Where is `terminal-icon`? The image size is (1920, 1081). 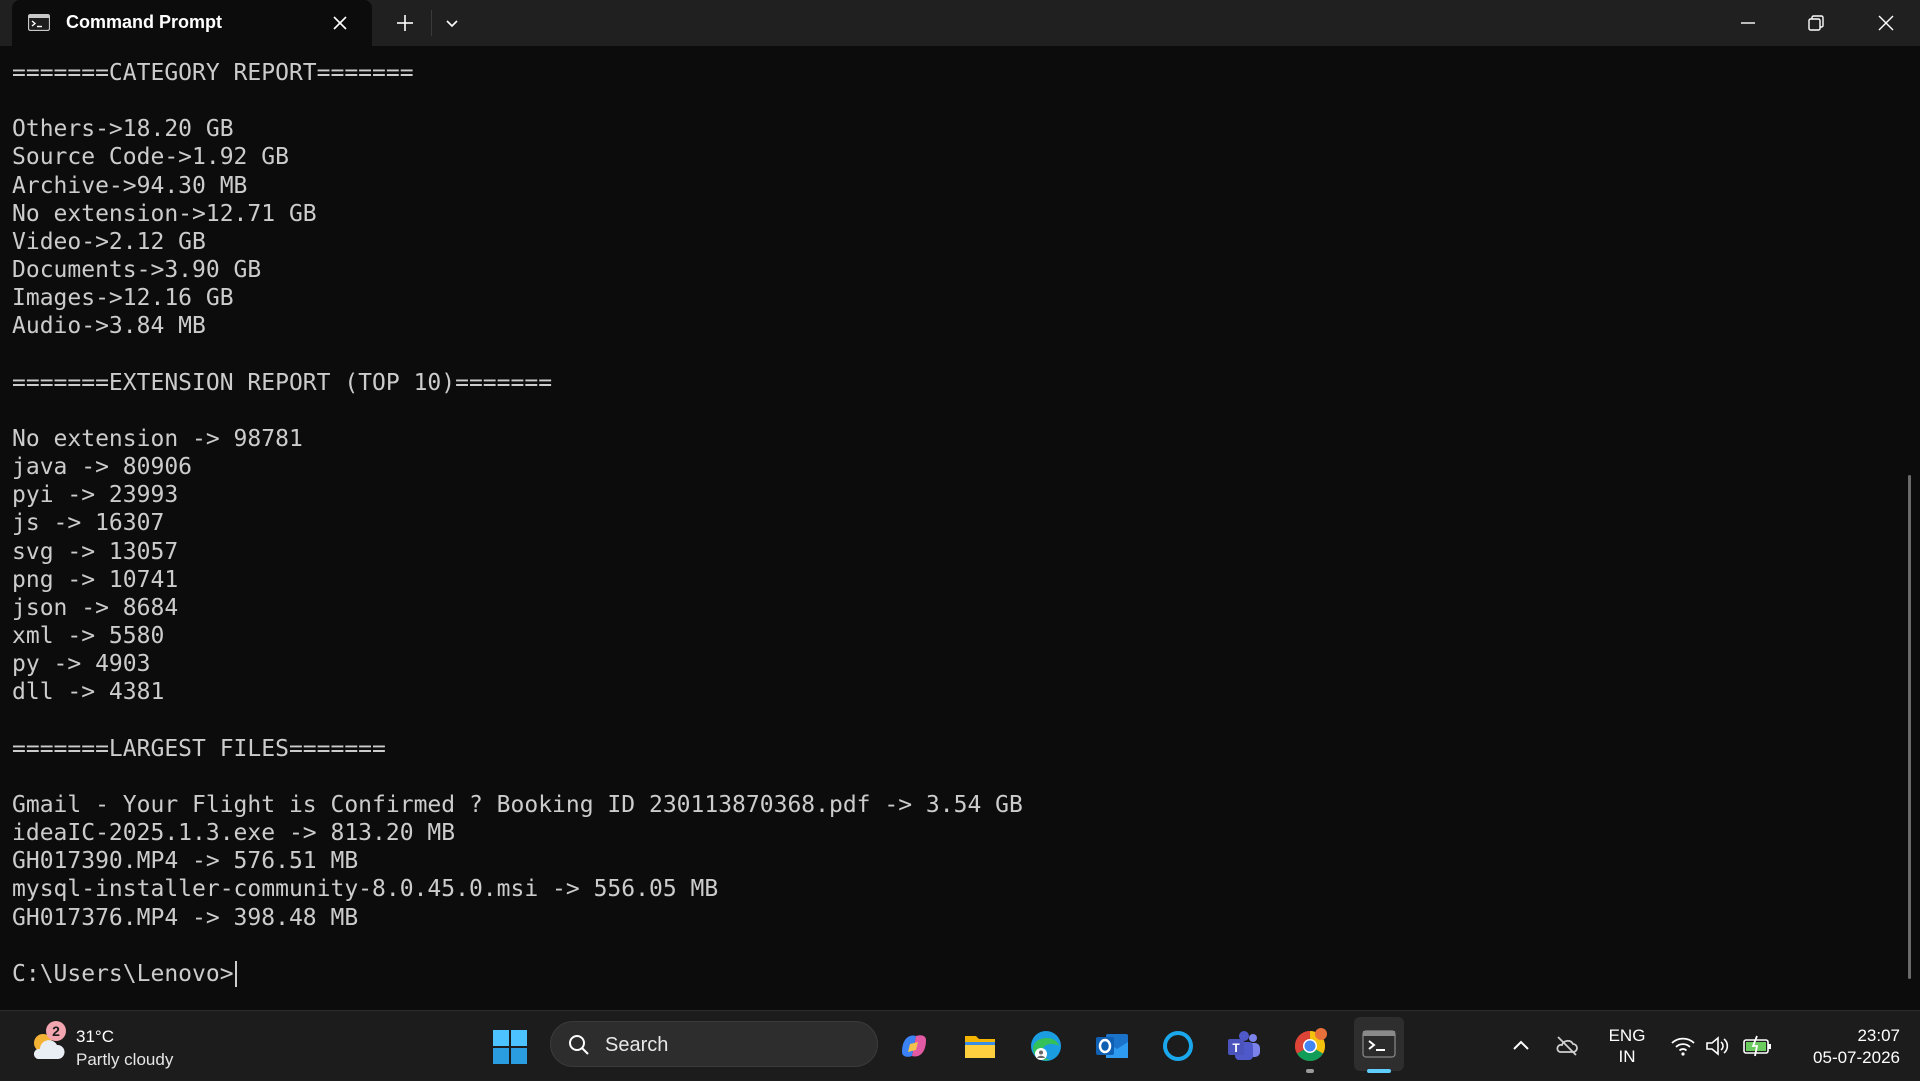
terminal-icon is located at coordinates (1379, 1044).